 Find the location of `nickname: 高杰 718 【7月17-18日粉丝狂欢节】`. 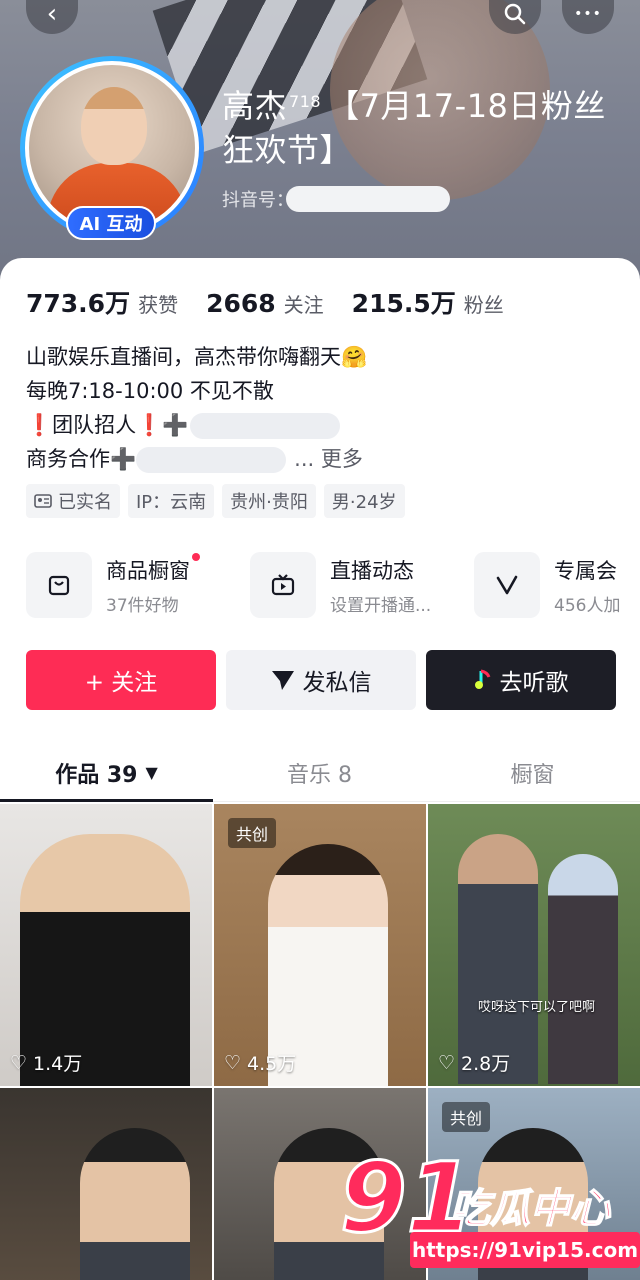

nickname: 高杰 718 【7月17-18日粉丝狂欢节】 is located at coordinates (414, 128).